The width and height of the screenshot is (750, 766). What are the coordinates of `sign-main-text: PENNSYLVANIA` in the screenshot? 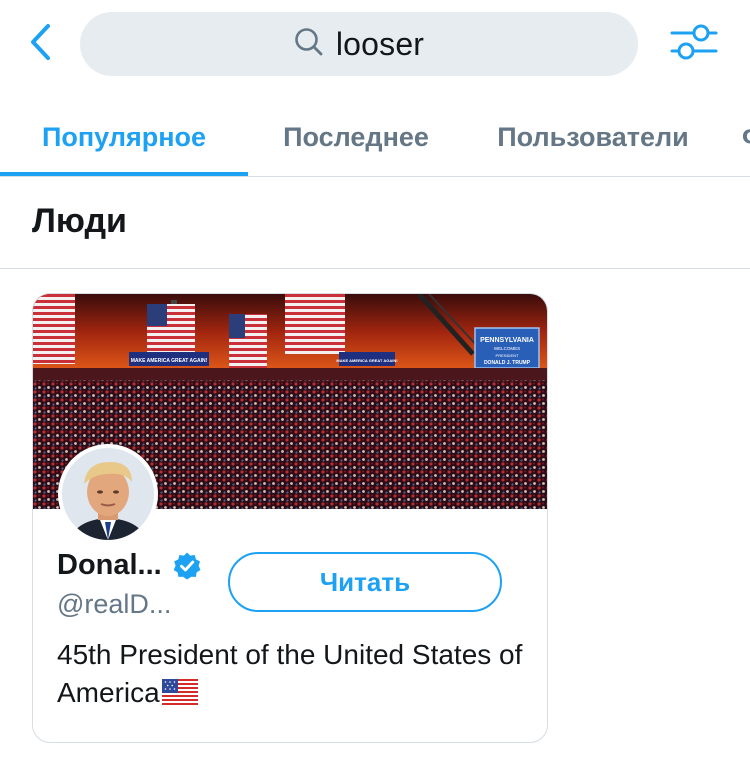 It's located at (507, 340).